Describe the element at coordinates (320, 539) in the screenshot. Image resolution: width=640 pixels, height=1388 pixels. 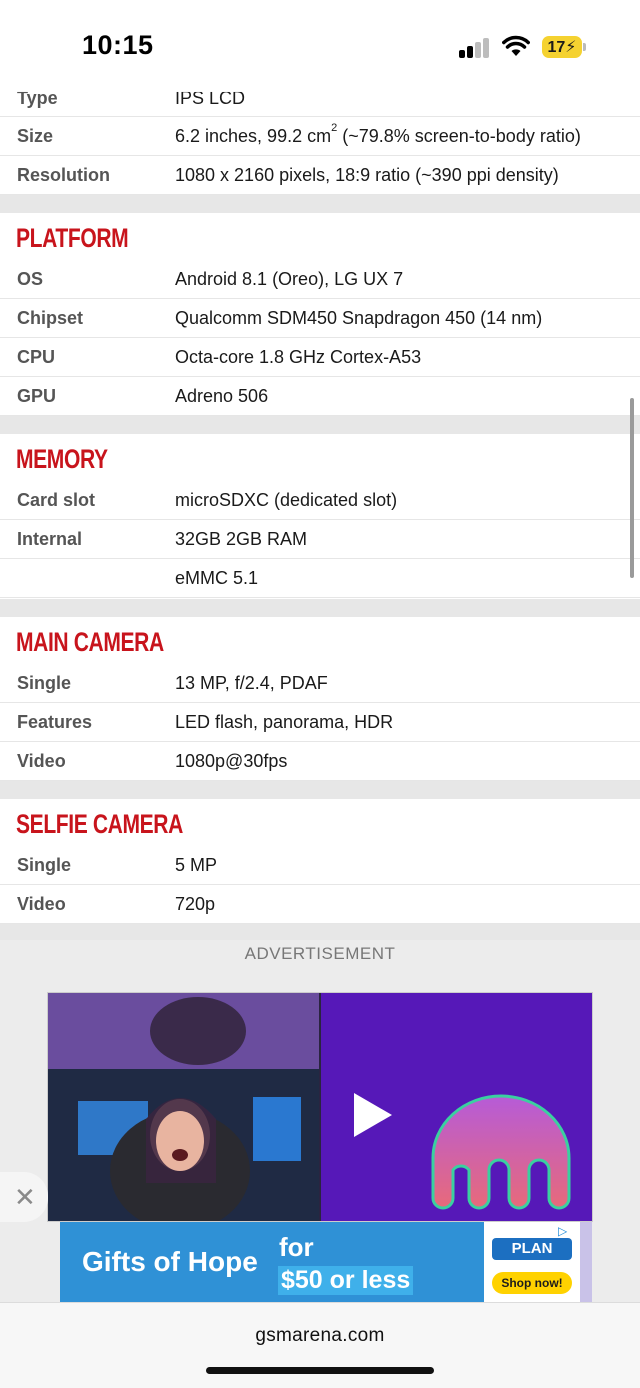
I see `spec-row-internal: Internal 32GB 2GB RAM` at that location.